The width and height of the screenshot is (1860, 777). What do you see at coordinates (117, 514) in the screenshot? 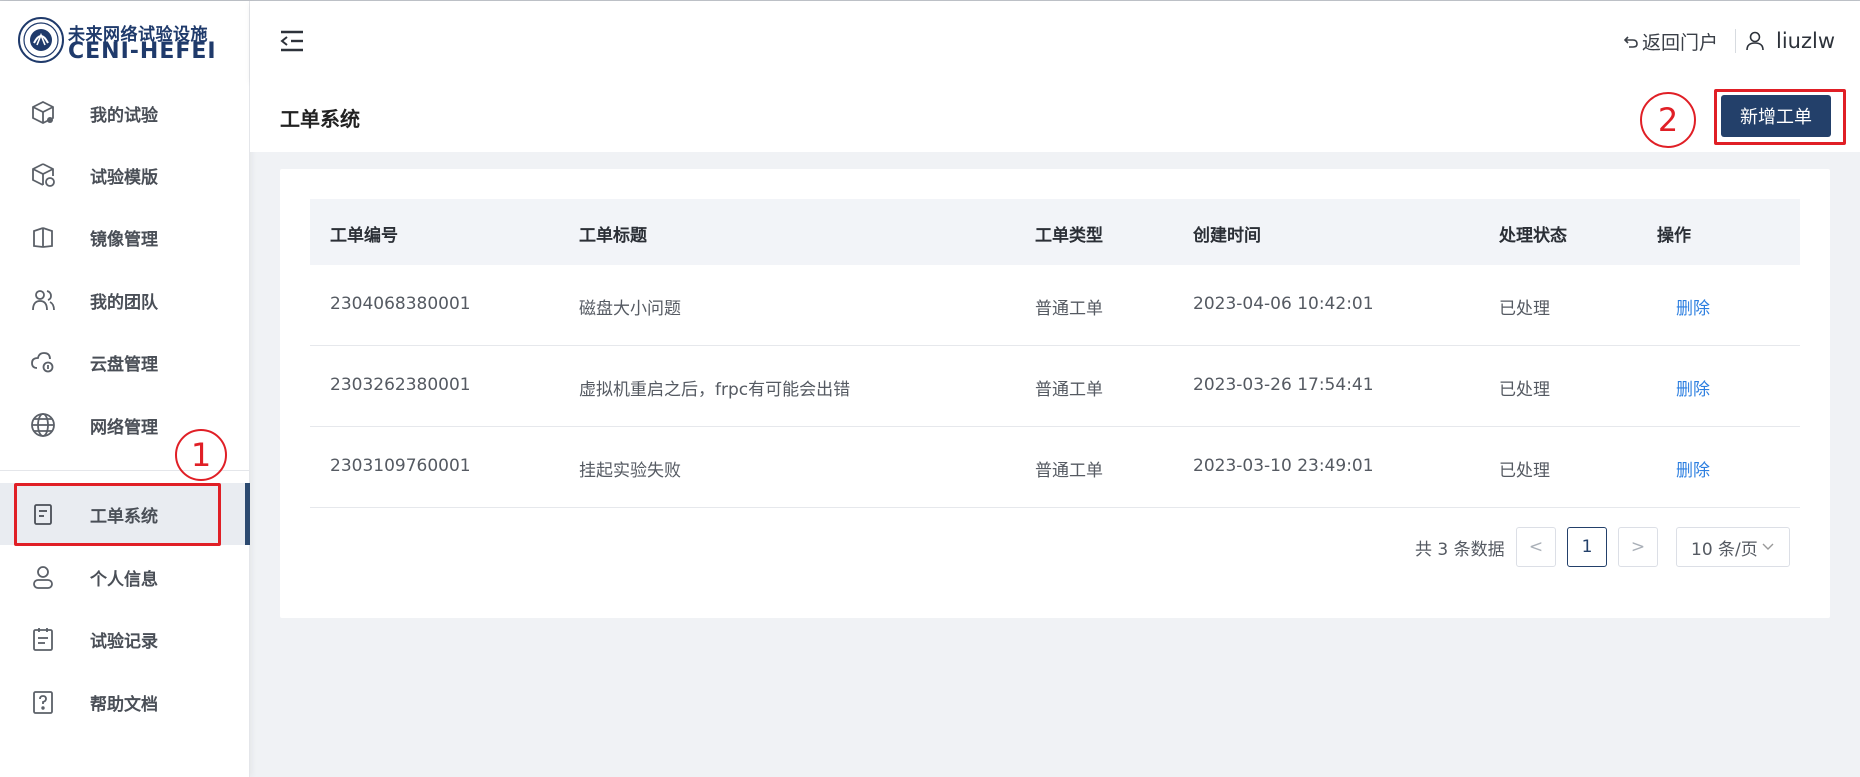
I see `annotation-highlight-ticket-menu` at bounding box center [117, 514].